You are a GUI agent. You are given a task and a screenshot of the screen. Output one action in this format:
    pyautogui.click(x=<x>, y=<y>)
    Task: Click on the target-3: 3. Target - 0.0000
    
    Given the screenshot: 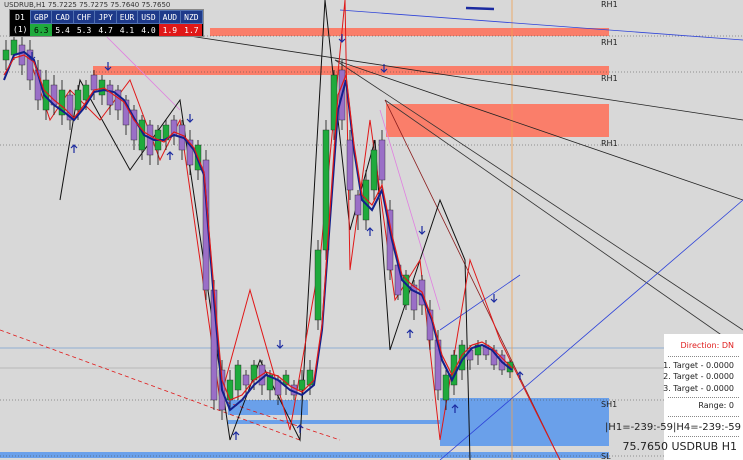 What is the action you would take?
    pyautogui.click(x=698, y=388)
    